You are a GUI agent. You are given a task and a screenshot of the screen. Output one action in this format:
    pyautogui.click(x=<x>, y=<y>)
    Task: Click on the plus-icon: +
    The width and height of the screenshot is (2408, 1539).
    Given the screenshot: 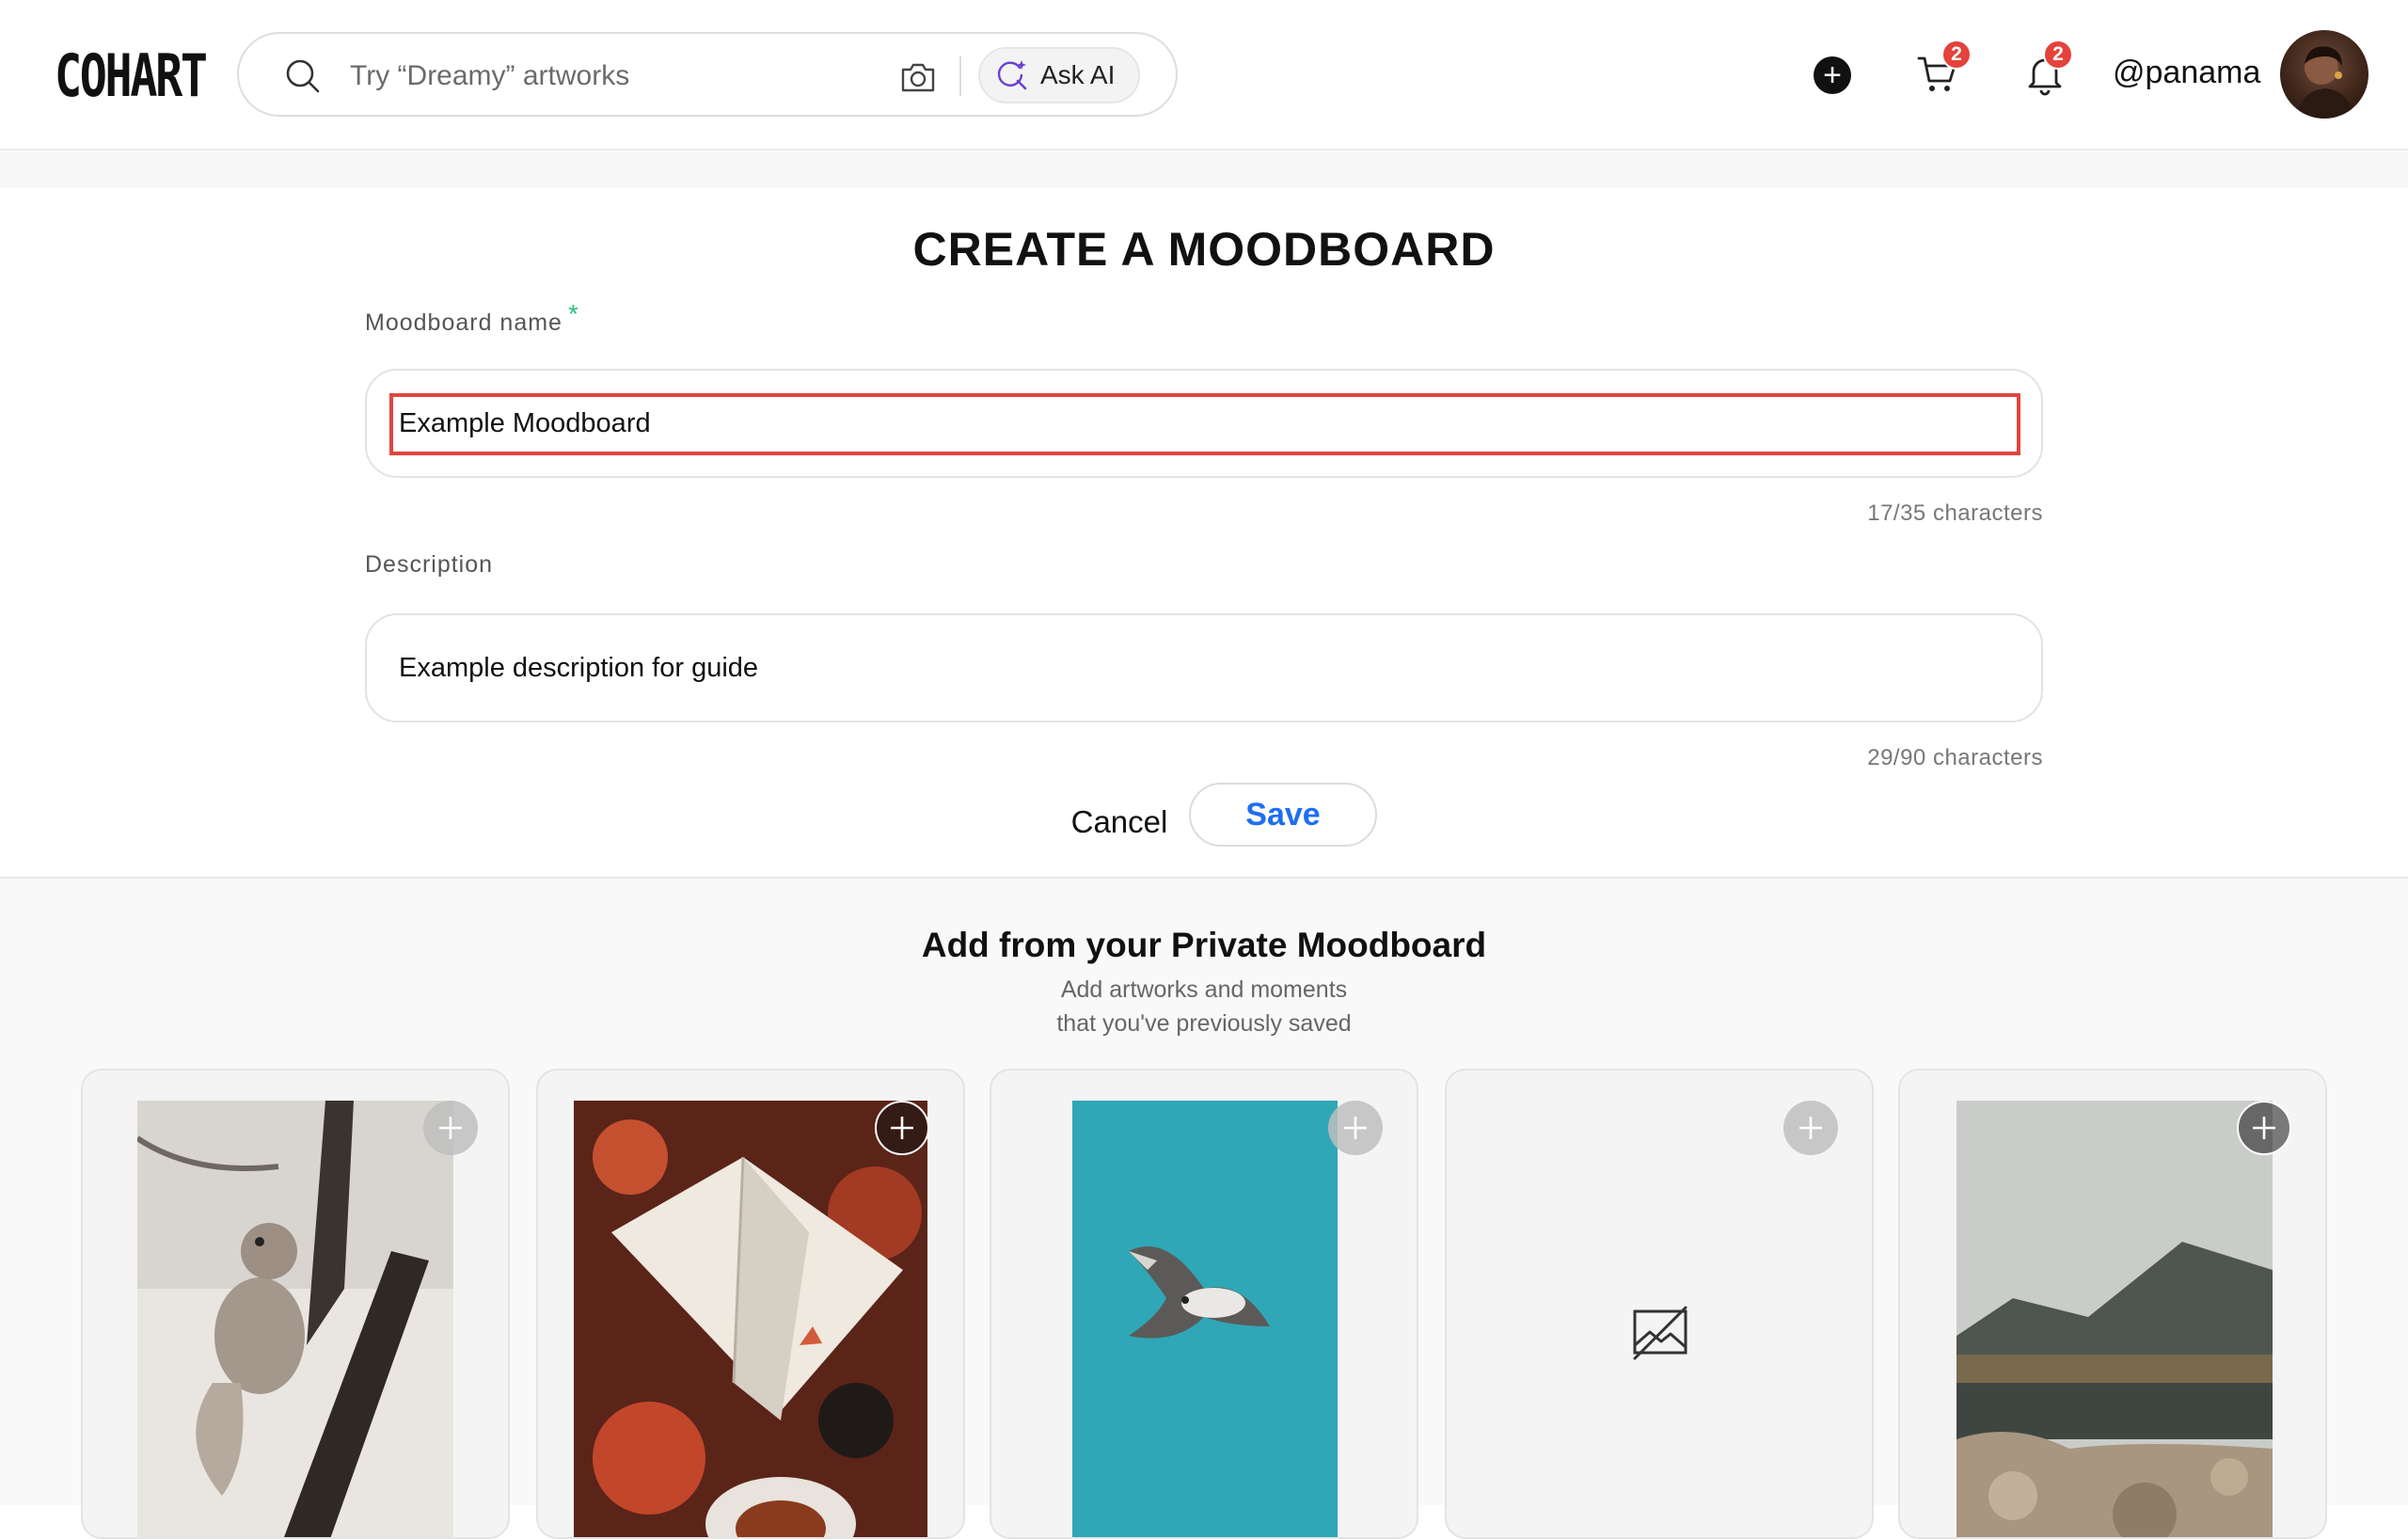 What is the action you would take?
    pyautogui.click(x=1833, y=75)
    